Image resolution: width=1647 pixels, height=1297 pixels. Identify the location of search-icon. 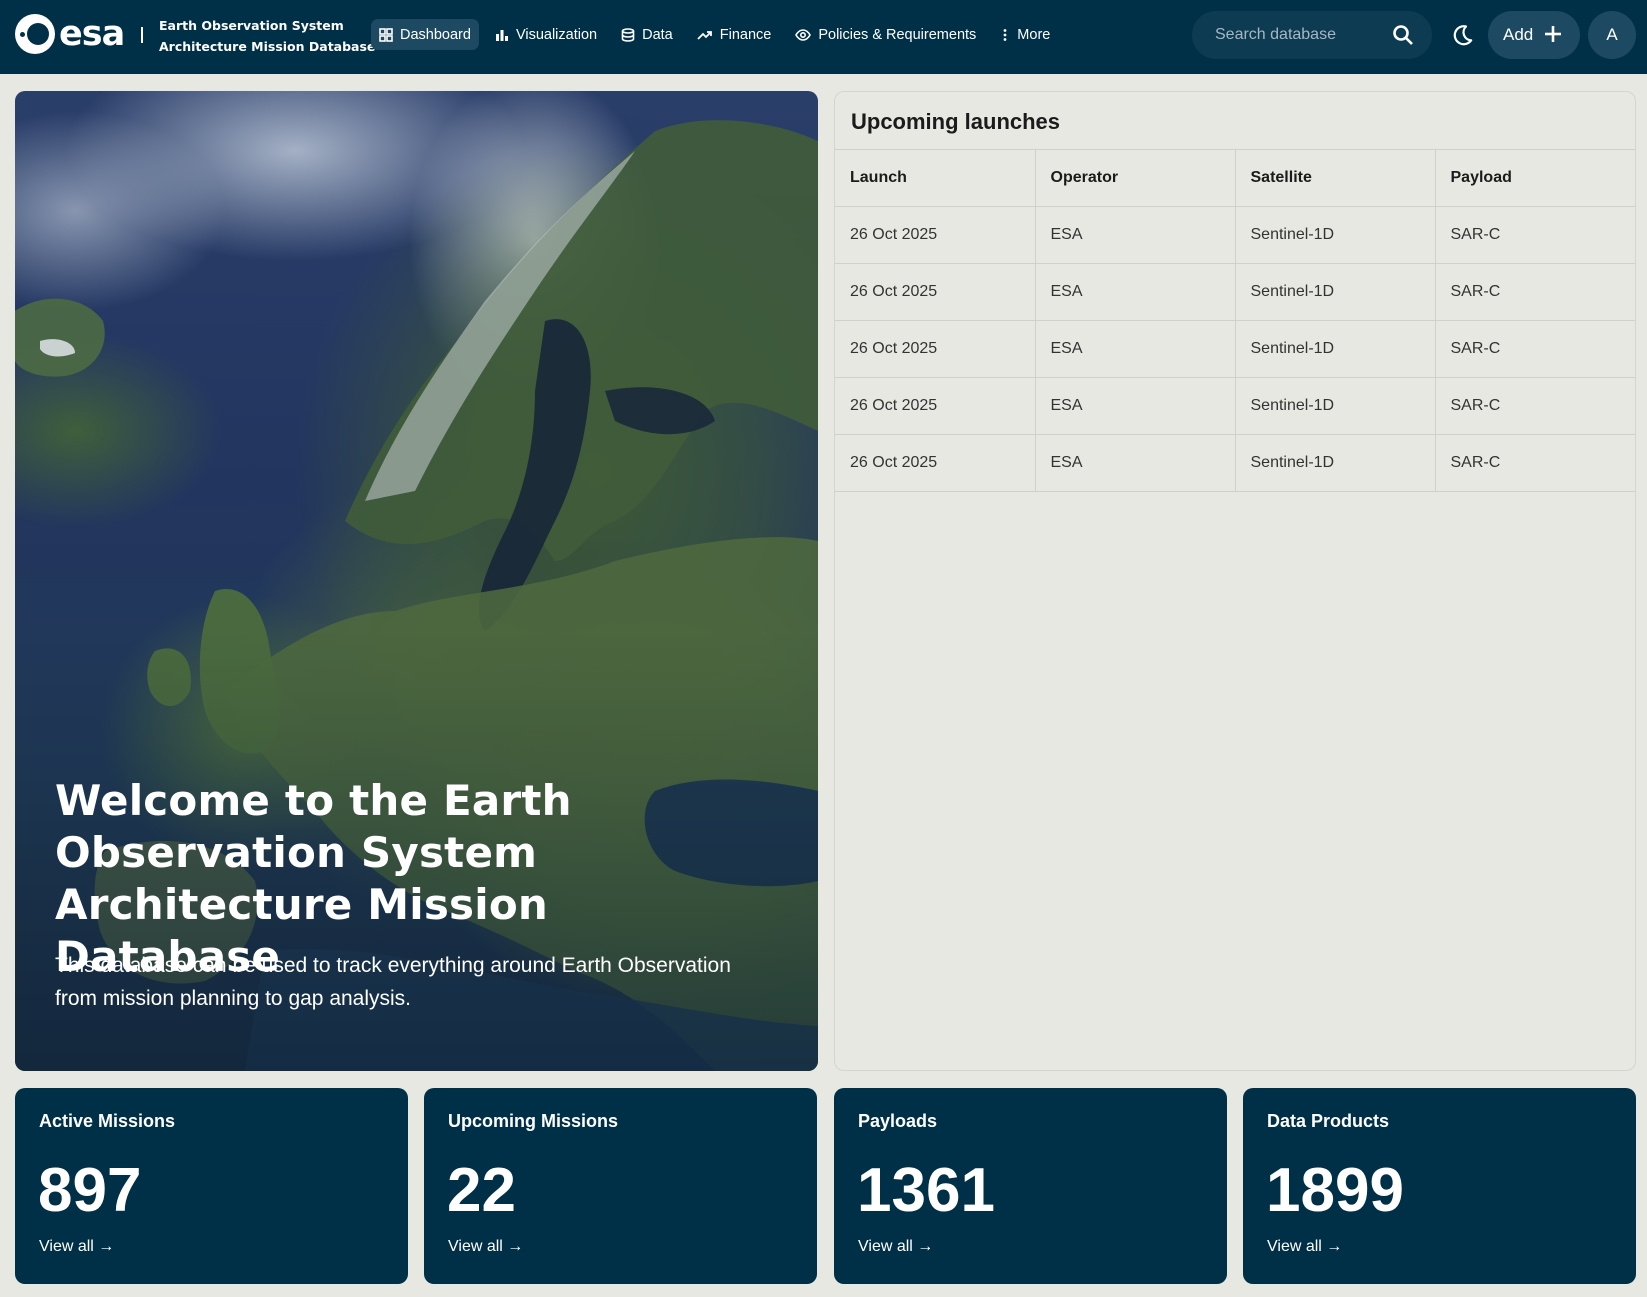
(1403, 35).